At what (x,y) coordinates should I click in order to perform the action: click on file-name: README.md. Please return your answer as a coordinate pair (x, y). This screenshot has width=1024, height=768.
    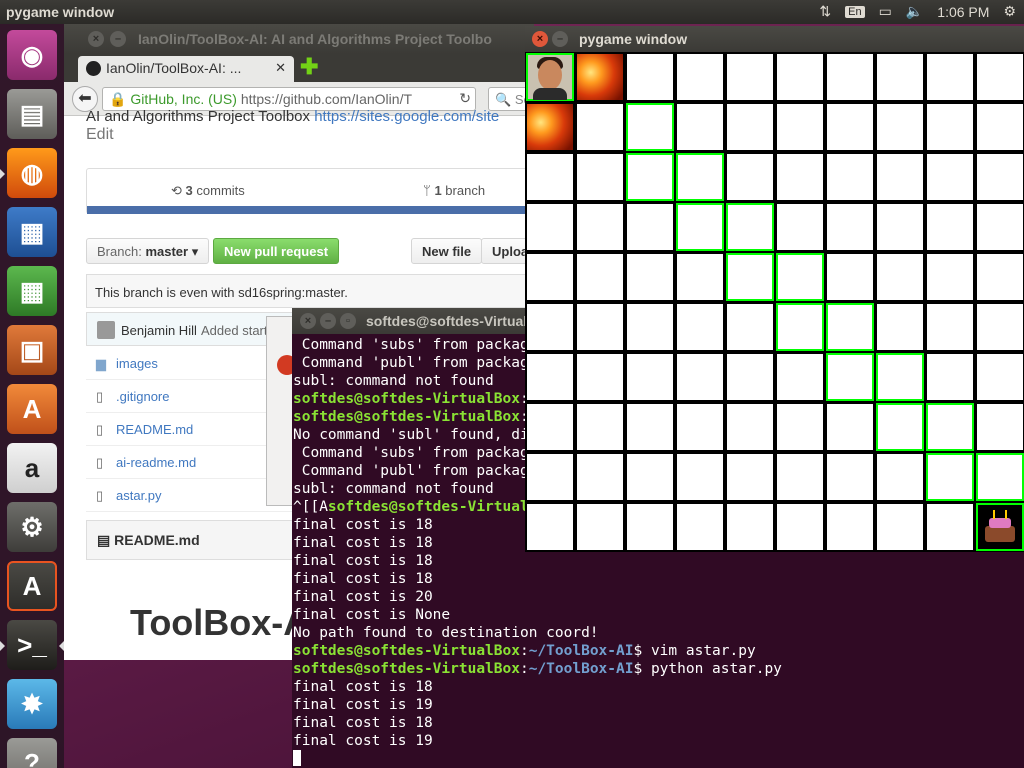
    Looking at the image, I should click on (154, 429).